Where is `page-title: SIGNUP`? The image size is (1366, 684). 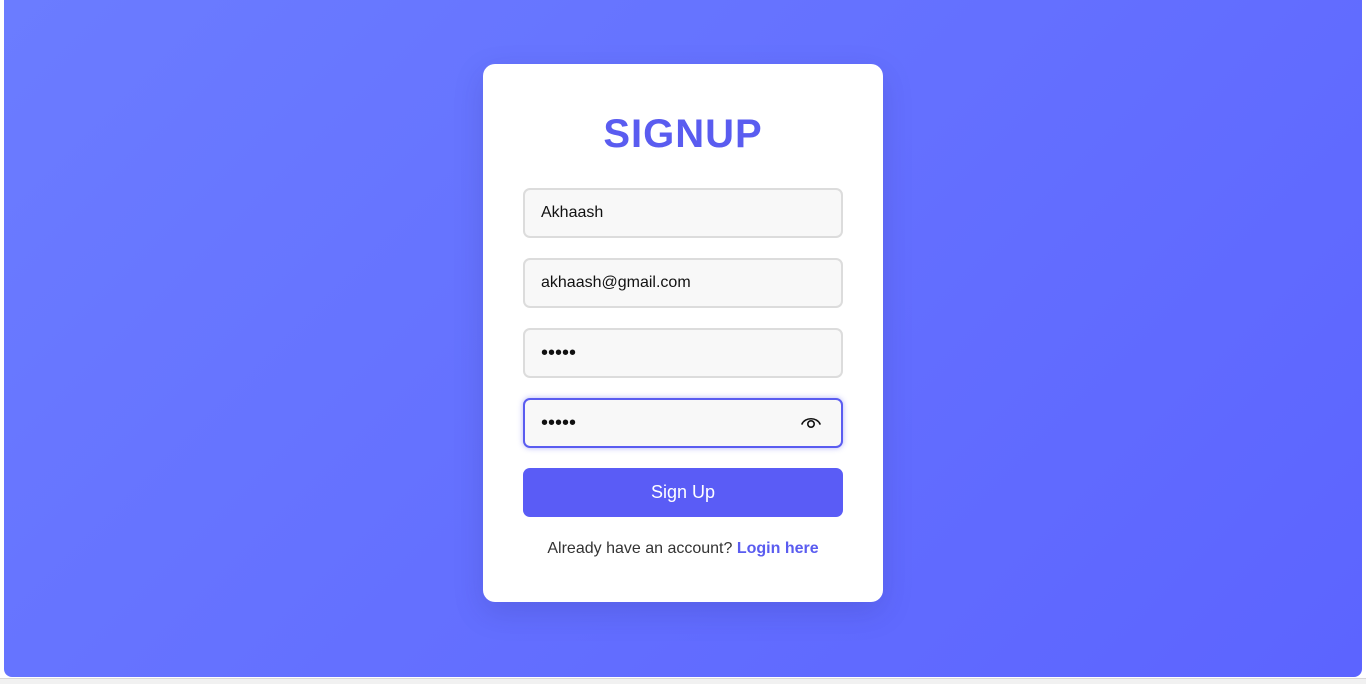 page-title: SIGNUP is located at coordinates (683, 134).